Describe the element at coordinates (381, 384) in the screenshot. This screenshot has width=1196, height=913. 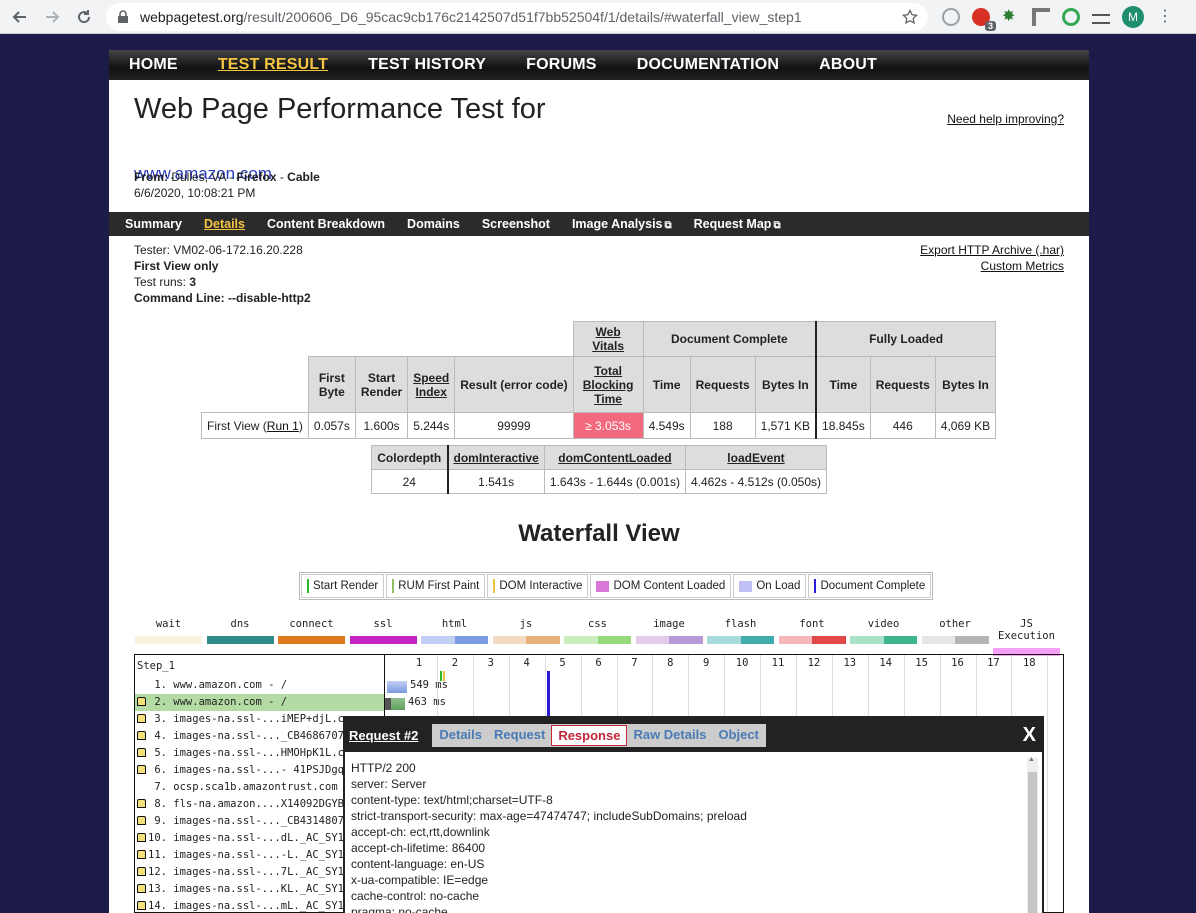
I see `col-start-render: Start Render` at that location.